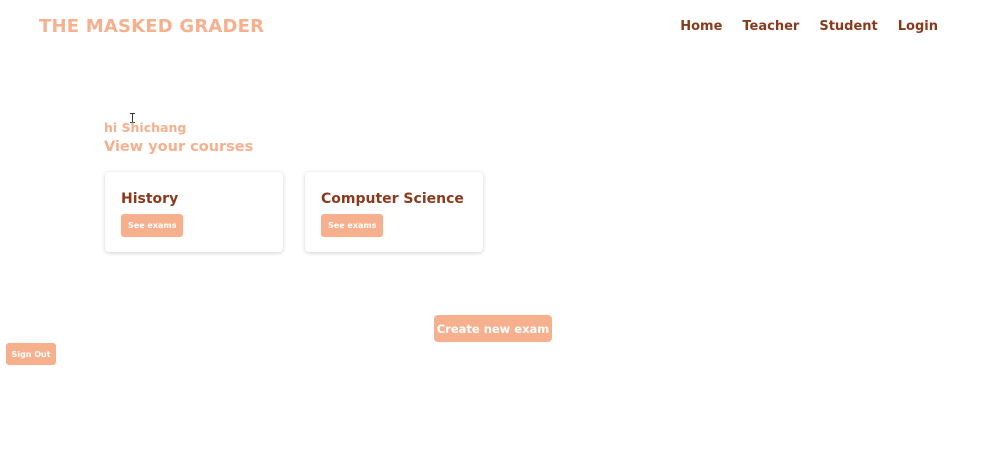 The height and width of the screenshot is (455, 985). What do you see at coordinates (493, 328) in the screenshot?
I see `create-new-exam-button: Create new exam` at bounding box center [493, 328].